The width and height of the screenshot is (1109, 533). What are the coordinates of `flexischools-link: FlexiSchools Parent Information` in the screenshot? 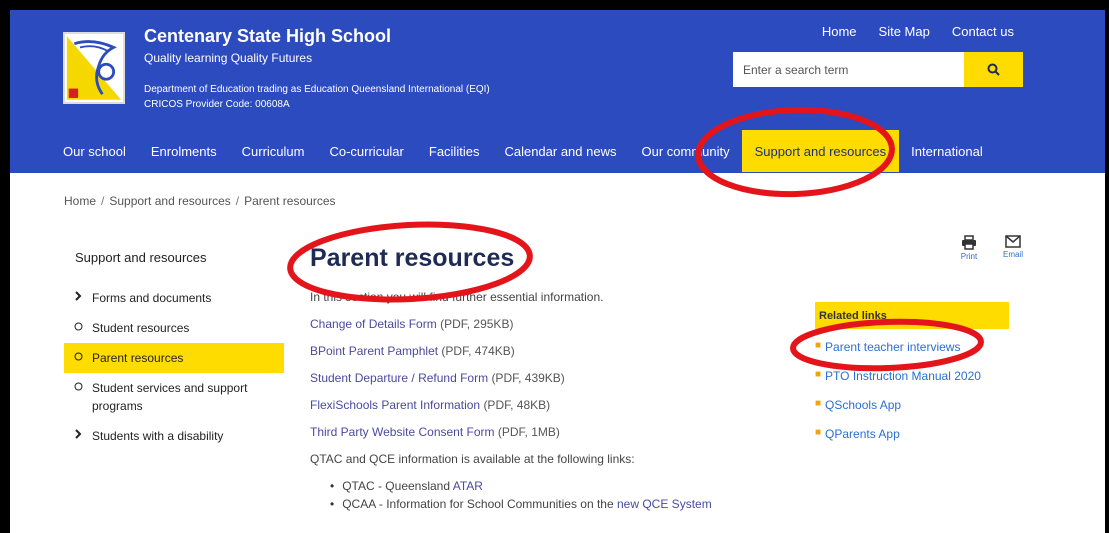 It's located at (395, 405).